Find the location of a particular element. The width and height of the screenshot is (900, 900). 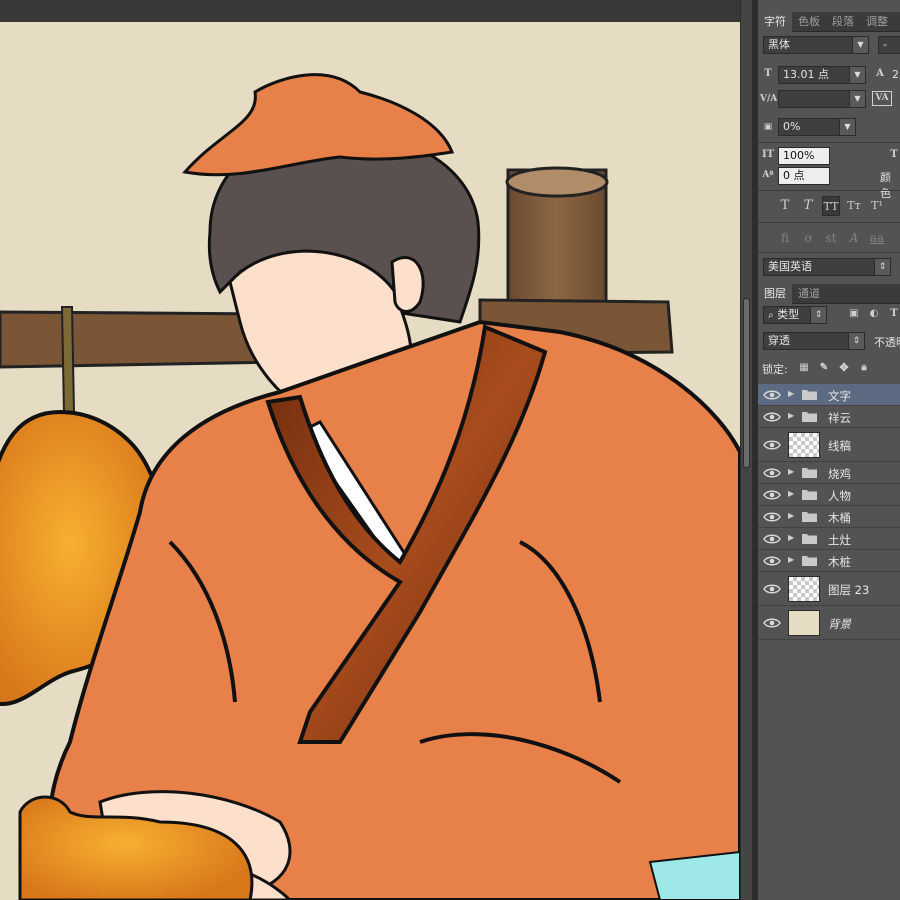

tab-layers: 图层 is located at coordinates (775, 294).